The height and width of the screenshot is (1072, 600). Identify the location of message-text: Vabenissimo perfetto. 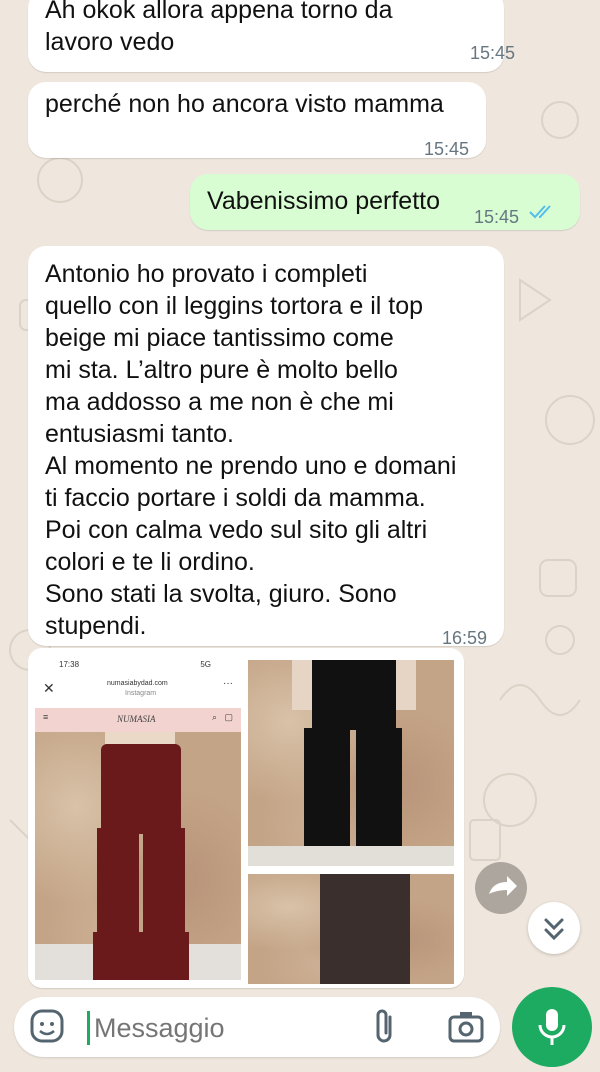
(323, 201).